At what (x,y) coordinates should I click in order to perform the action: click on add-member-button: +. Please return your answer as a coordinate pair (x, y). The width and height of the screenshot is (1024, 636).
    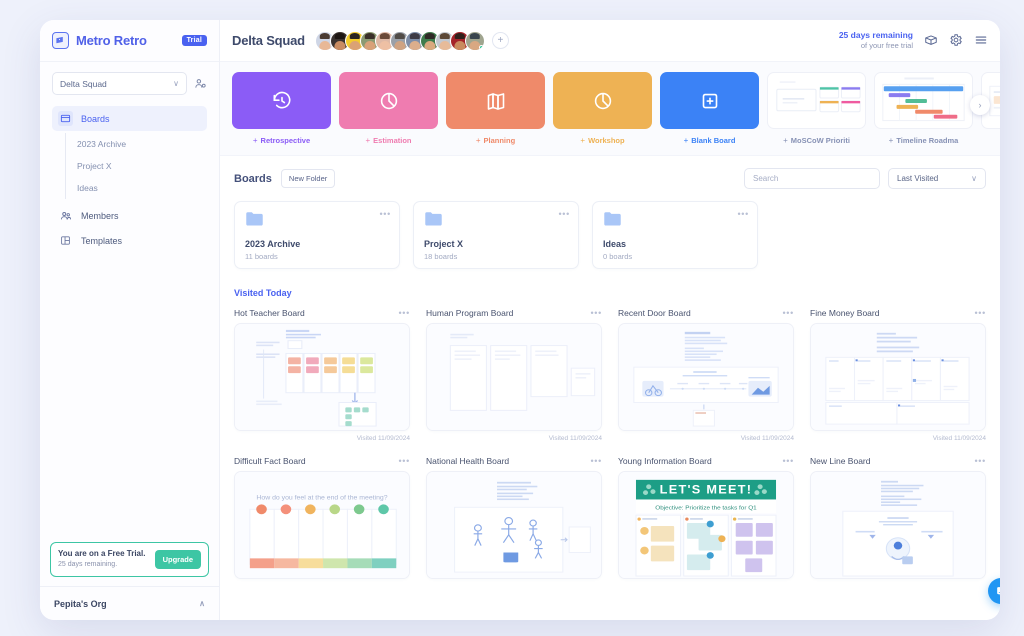
    Looking at the image, I should click on (500, 40).